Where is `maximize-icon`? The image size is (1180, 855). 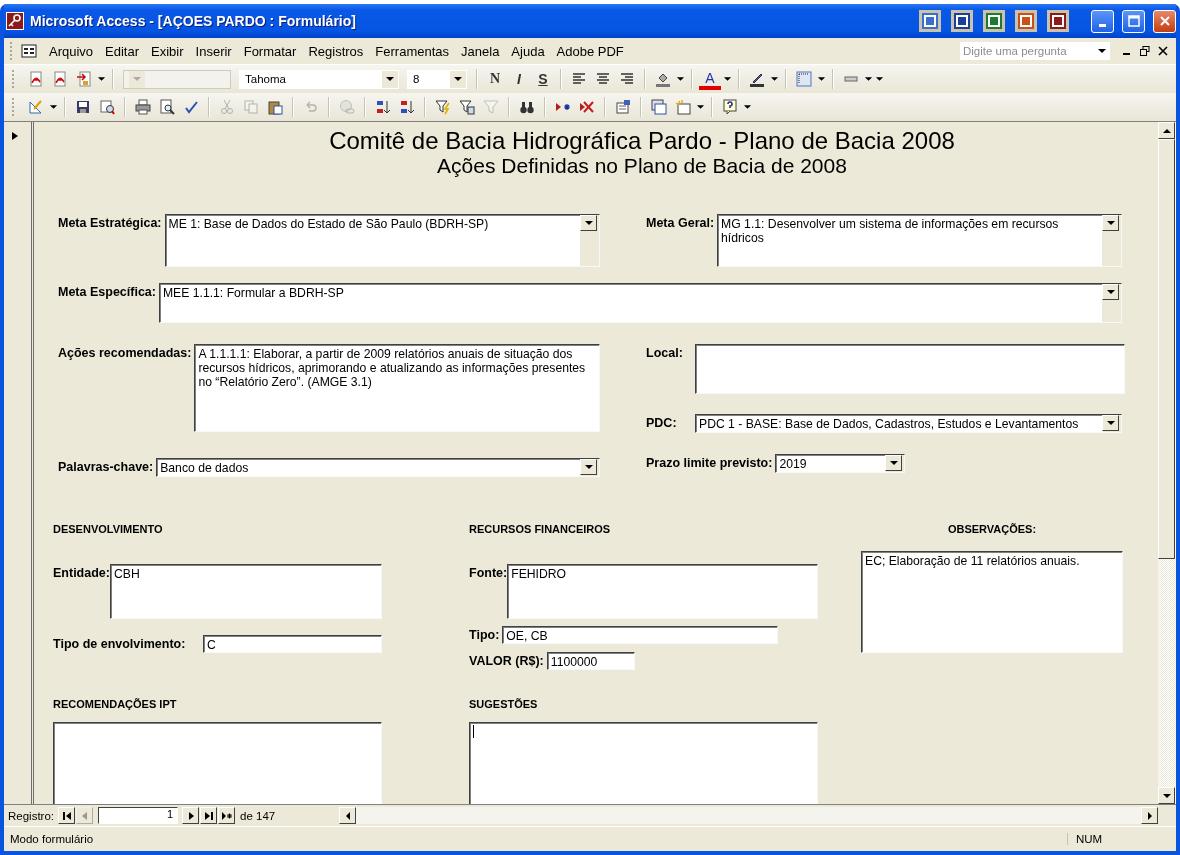
maximize-icon is located at coordinates (1133, 21).